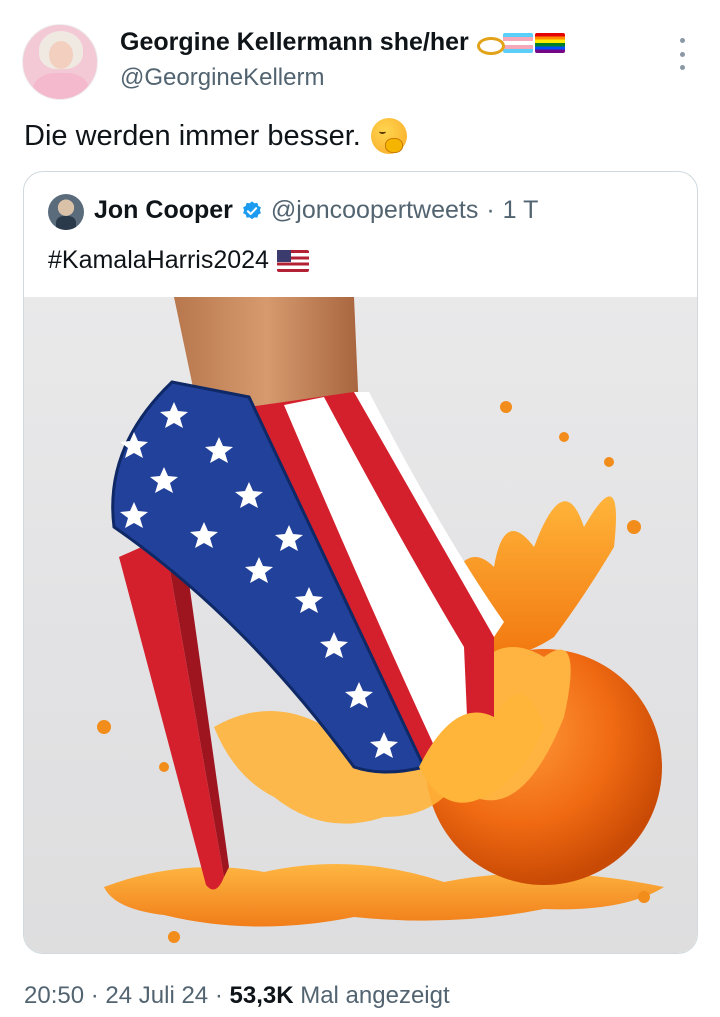  I want to click on more-options-button, so click(682, 54).